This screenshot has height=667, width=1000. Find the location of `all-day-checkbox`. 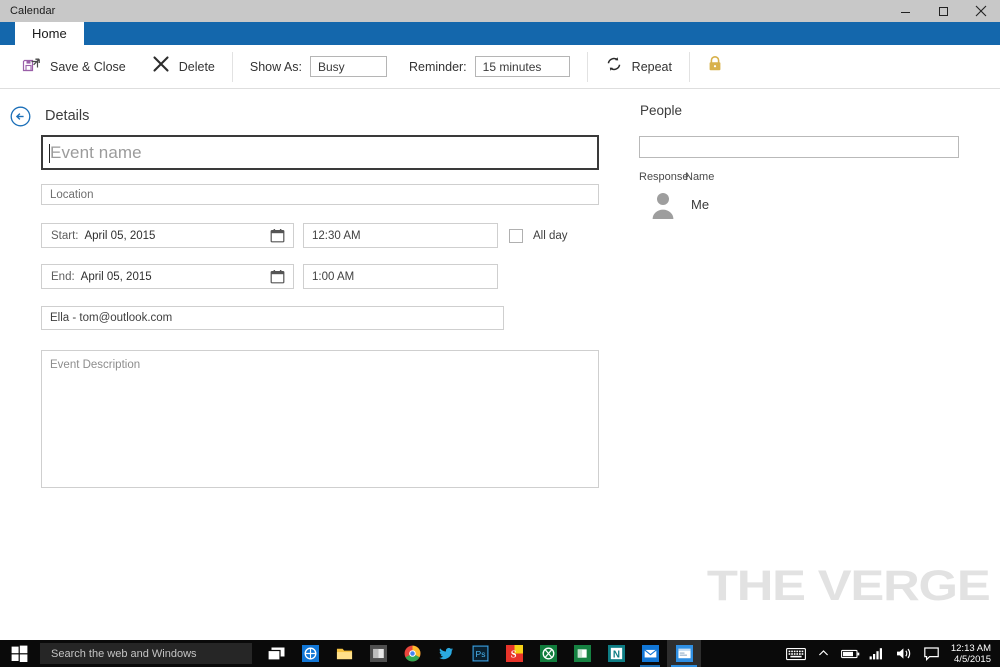

all-day-checkbox is located at coordinates (516, 235).